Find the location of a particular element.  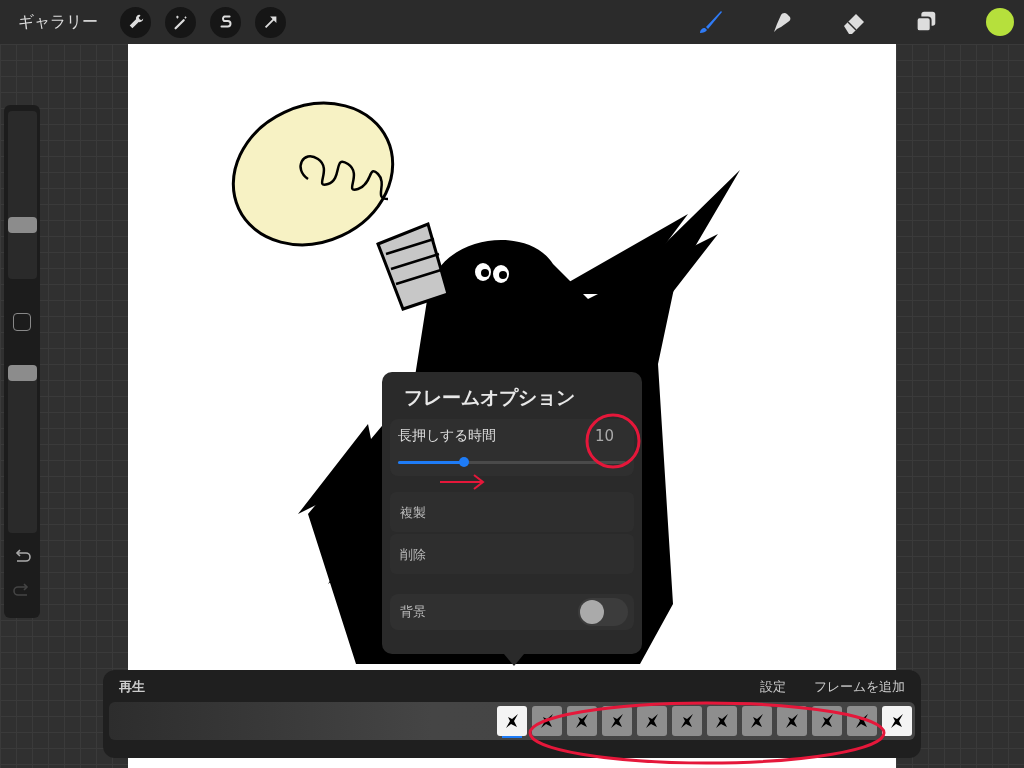

background-label: 背景 is located at coordinates (413, 612).